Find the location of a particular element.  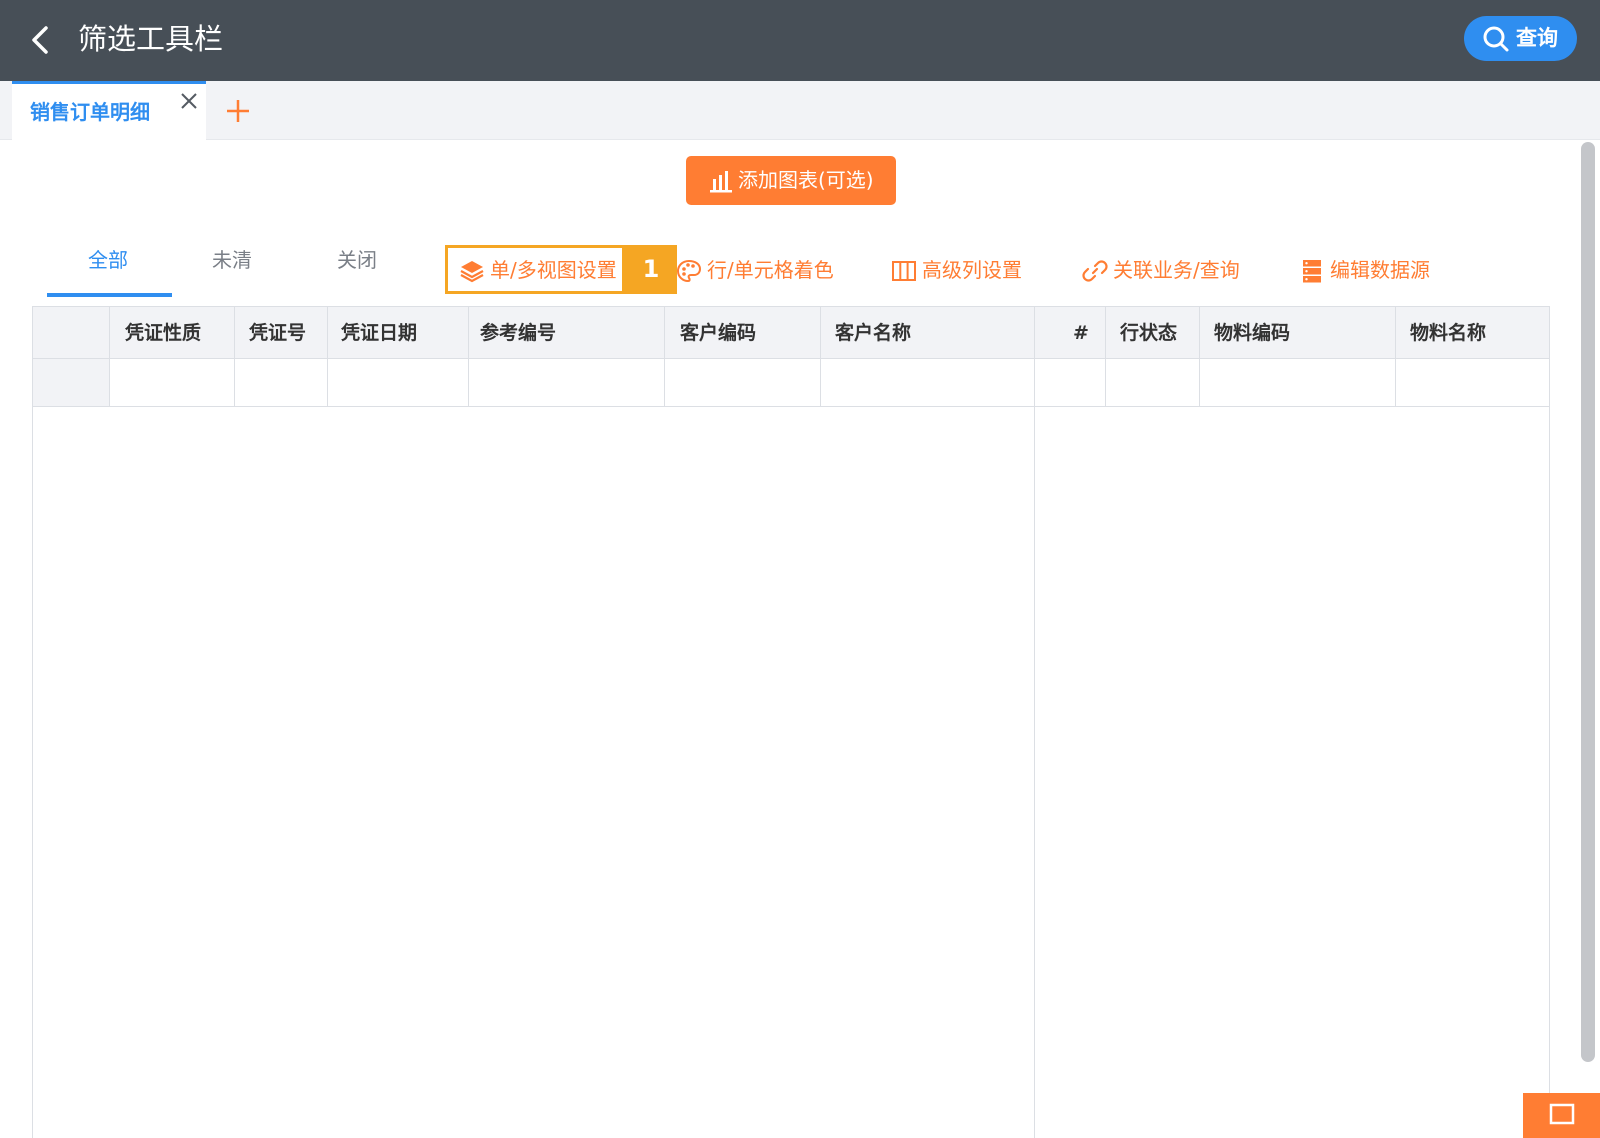

column-header: 行状态 is located at coordinates (1148, 333).